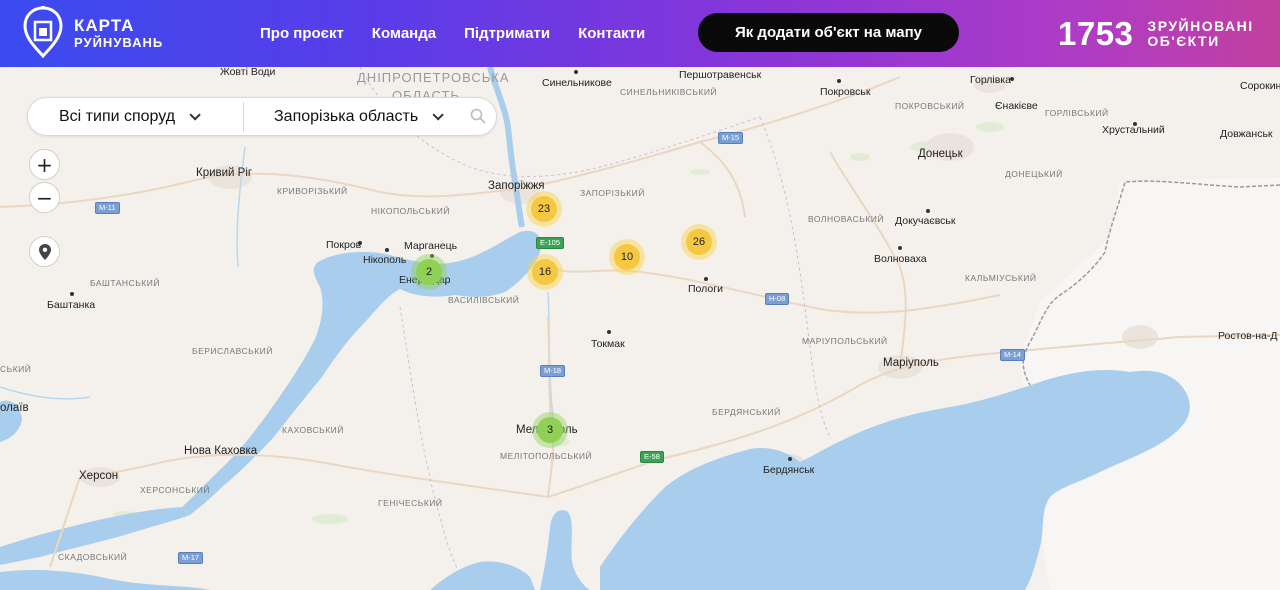 This screenshot has height=590, width=1280. What do you see at coordinates (652, 457) in the screenshot?
I see `road-shield-e58: E-58` at bounding box center [652, 457].